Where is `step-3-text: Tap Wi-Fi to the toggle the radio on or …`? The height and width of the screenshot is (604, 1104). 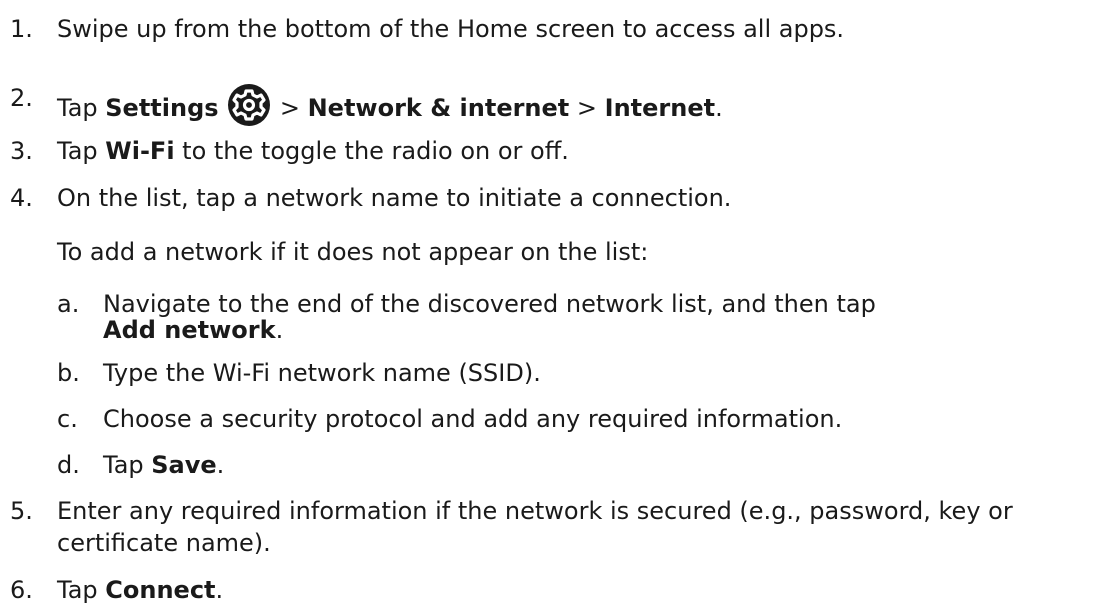 step-3-text: Tap Wi-Fi to the toggle the radio on or … is located at coordinates (313, 151).